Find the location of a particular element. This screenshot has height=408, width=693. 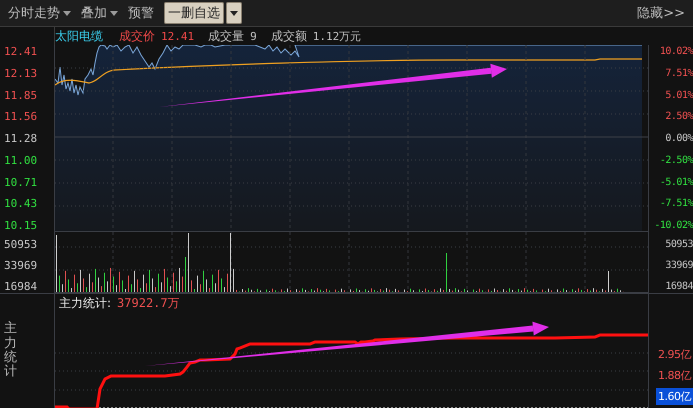

panel-title: 主力统计 is located at coordinates (10, 351).